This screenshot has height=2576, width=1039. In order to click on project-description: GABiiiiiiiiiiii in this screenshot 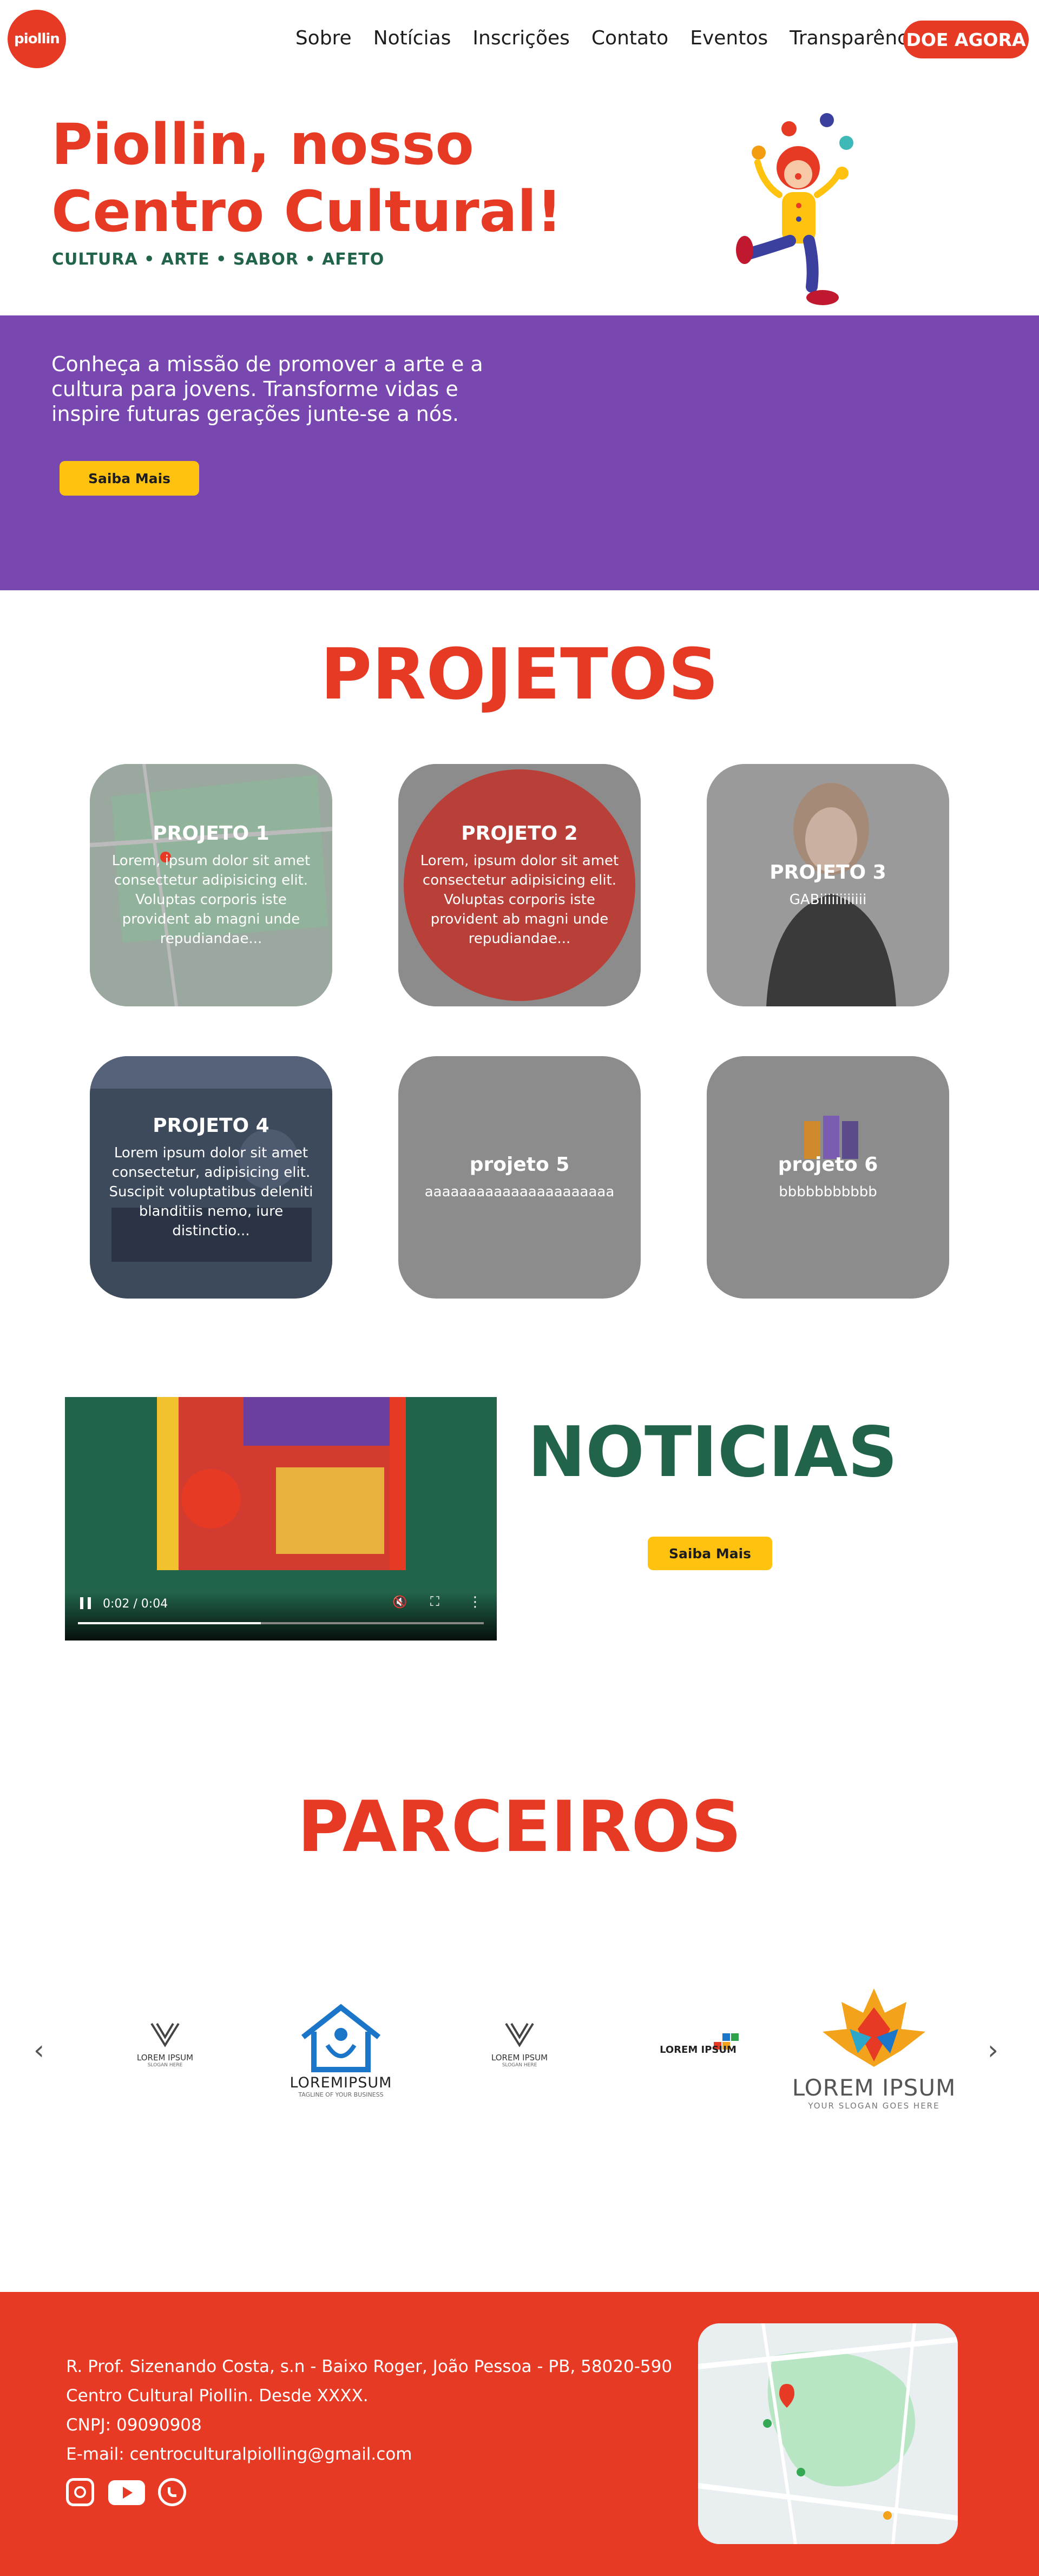, I will do `click(828, 899)`.